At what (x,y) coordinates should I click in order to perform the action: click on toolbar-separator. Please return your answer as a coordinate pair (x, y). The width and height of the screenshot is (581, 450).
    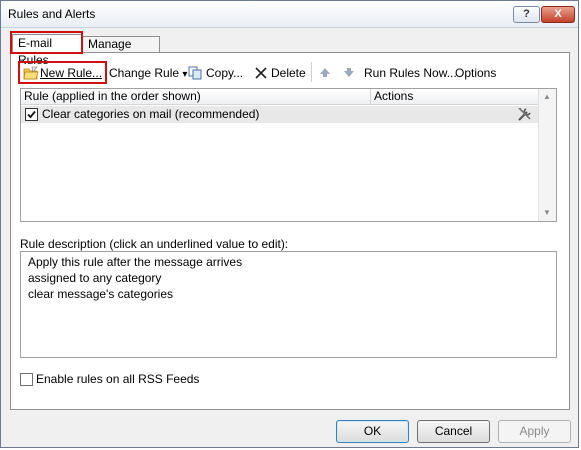
    Looking at the image, I should click on (311, 72).